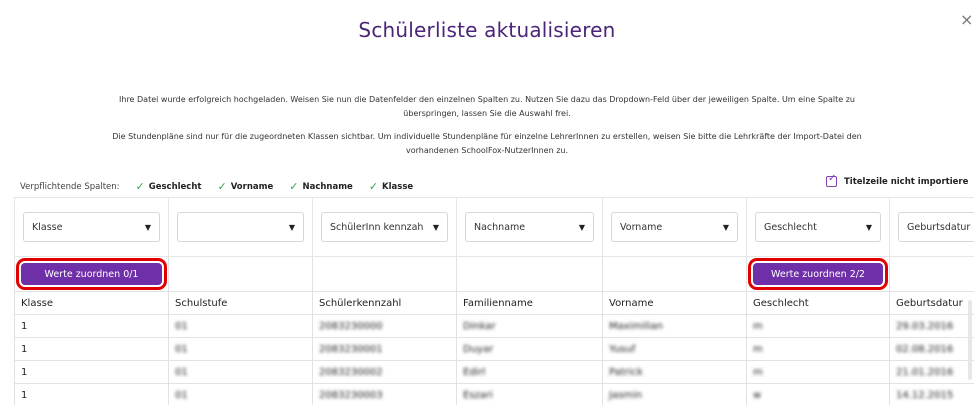 Image resolution: width=974 pixels, height=405 pixels. Describe the element at coordinates (831, 180) in the screenshot. I see `checkbox-icon` at that location.